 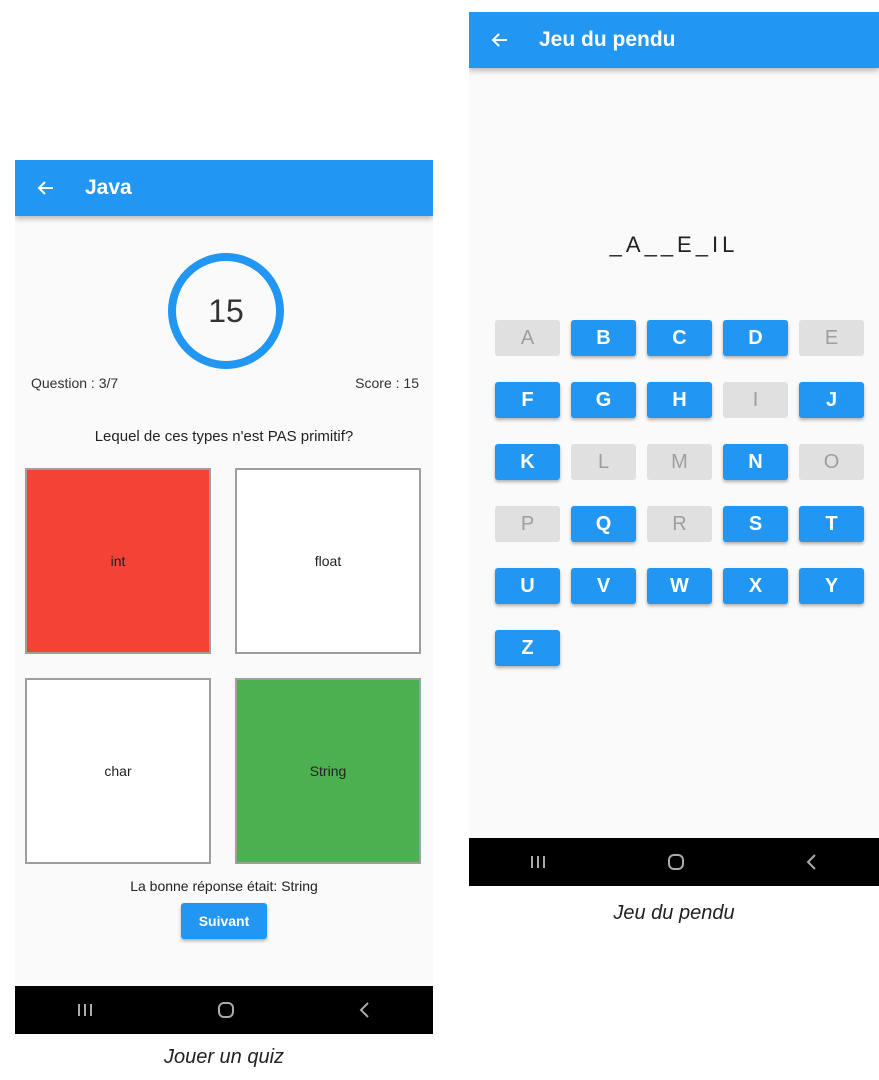 I want to click on answer-char-button: char, so click(x=118, y=771).